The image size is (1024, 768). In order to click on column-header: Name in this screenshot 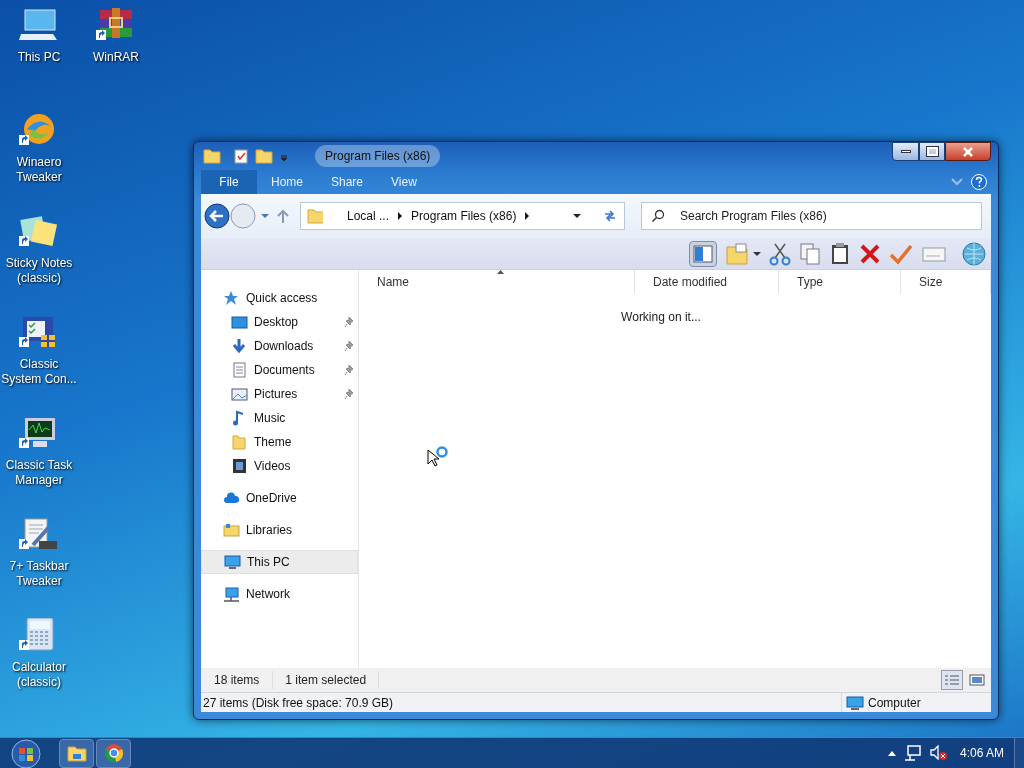, I will do `click(497, 282)`.